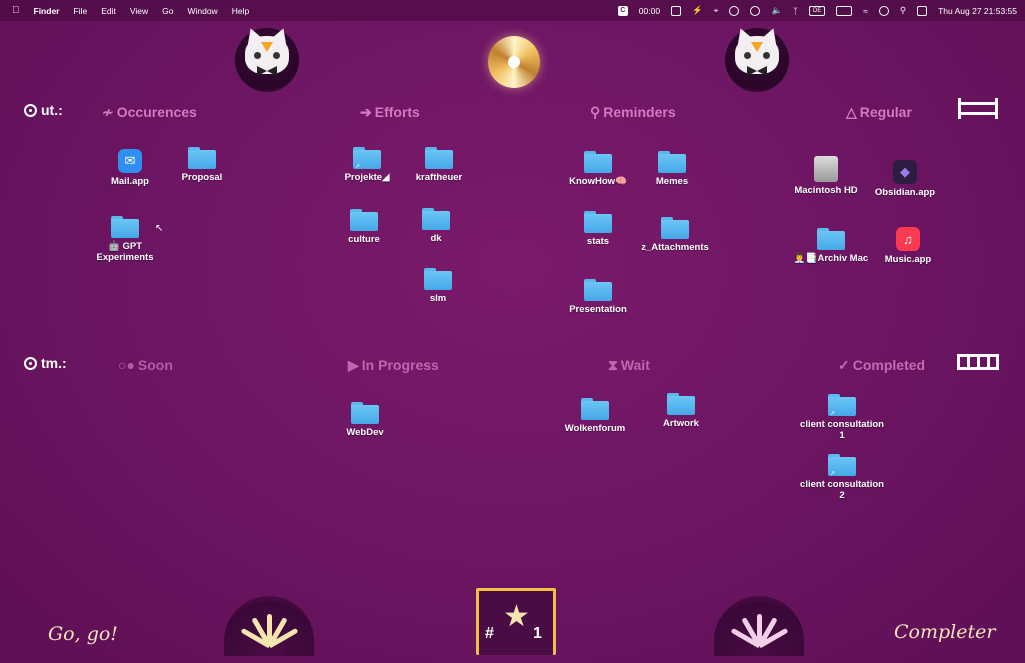 The height and width of the screenshot is (663, 1025). Describe the element at coordinates (269, 626) in the screenshot. I see `sunburst-left-icon` at that location.